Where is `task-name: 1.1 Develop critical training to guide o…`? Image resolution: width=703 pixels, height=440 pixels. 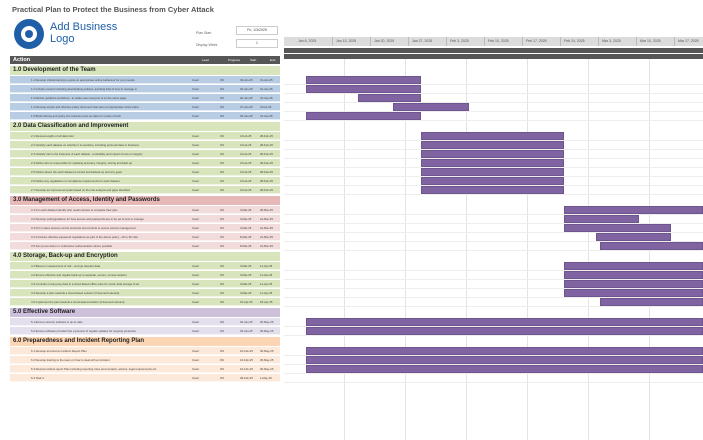 task-name: 1.1 Develop critical training to guide o… is located at coordinates (83, 80).